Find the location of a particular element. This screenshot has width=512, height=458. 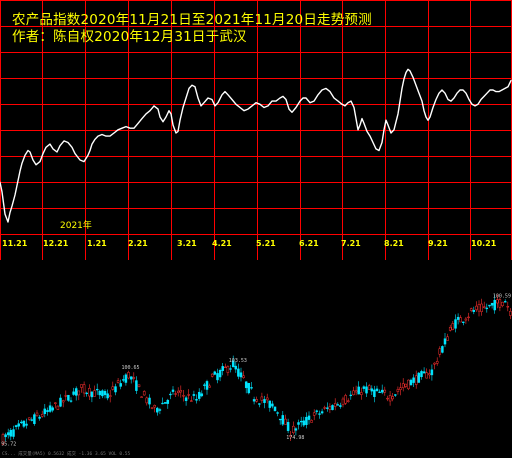

x-tick-label: 10.21 is located at coordinates (484, 243).